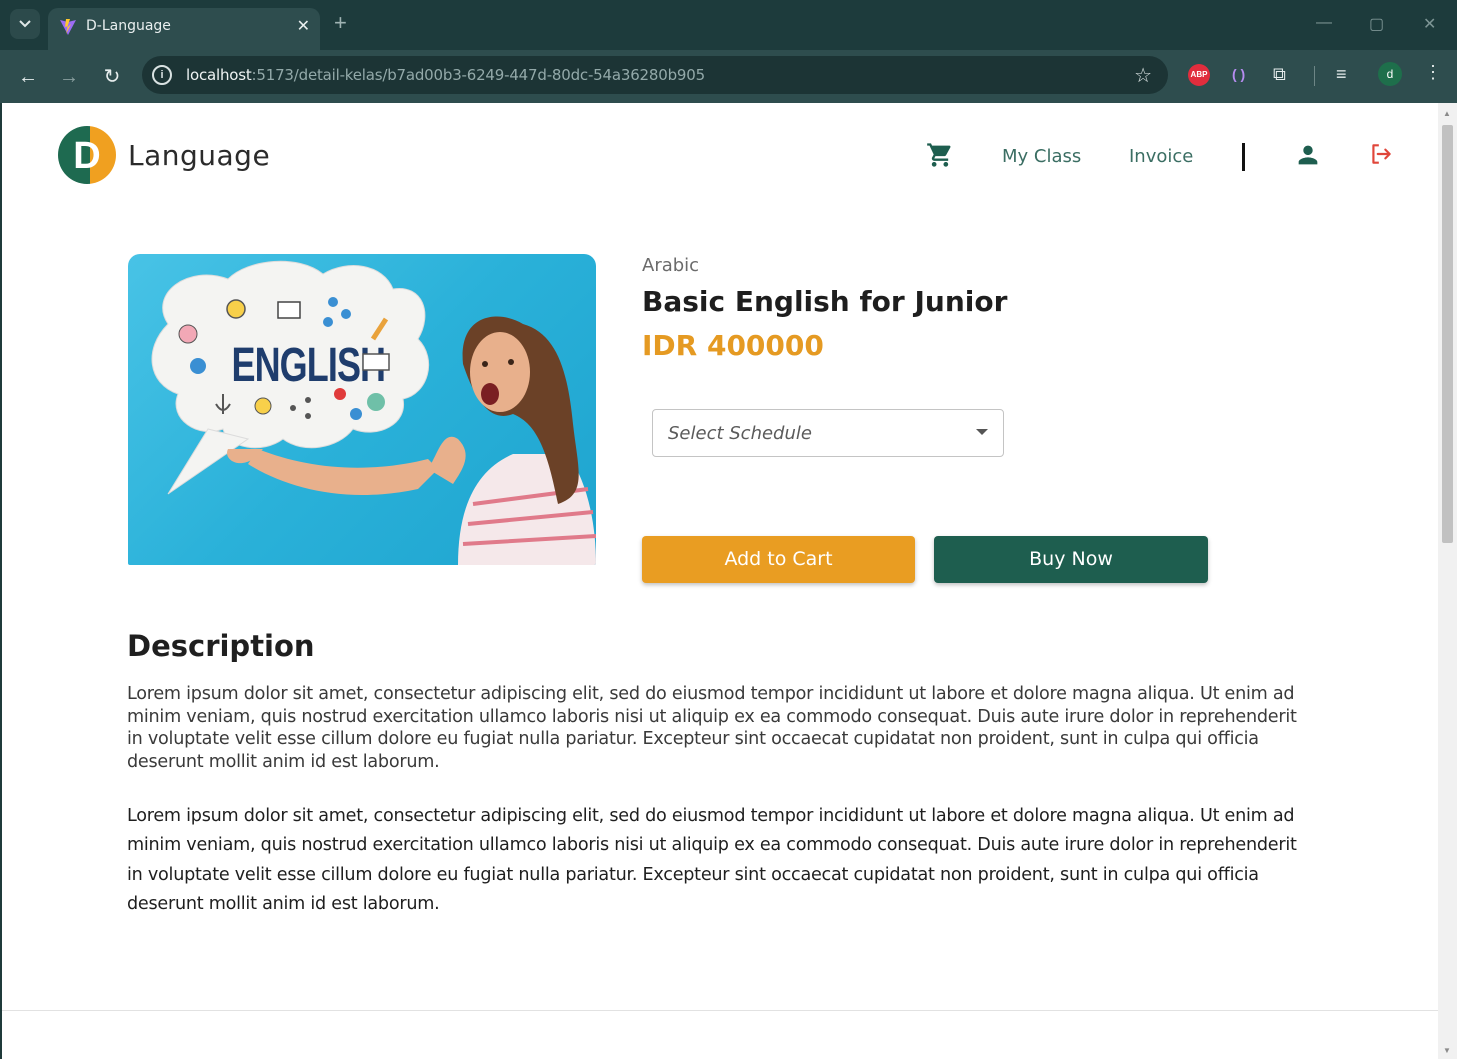  What do you see at coordinates (1238, 74) in the screenshot?
I see `extension-purple-icon: ( )` at bounding box center [1238, 74].